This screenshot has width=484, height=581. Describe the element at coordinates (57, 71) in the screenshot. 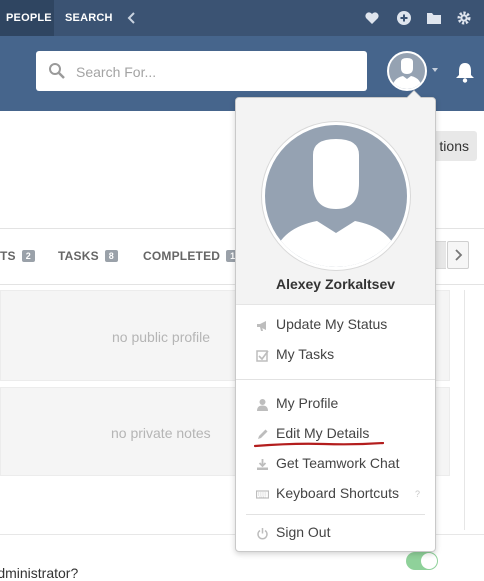

I see `search-icon` at that location.